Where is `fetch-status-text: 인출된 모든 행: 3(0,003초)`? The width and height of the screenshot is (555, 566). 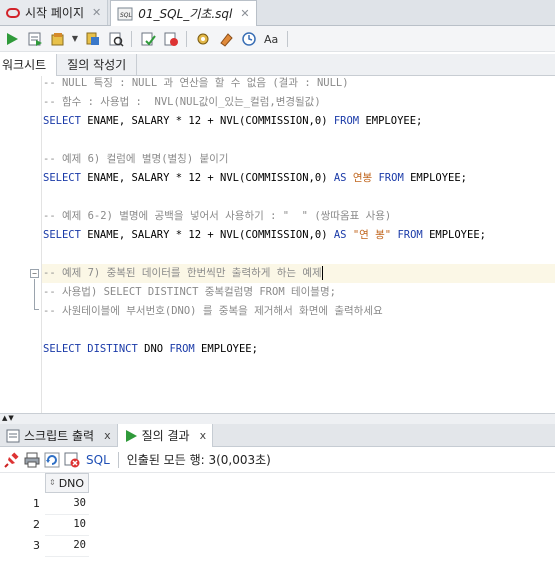 fetch-status-text: 인출된 모든 행: 3(0,003초) is located at coordinates (198, 460).